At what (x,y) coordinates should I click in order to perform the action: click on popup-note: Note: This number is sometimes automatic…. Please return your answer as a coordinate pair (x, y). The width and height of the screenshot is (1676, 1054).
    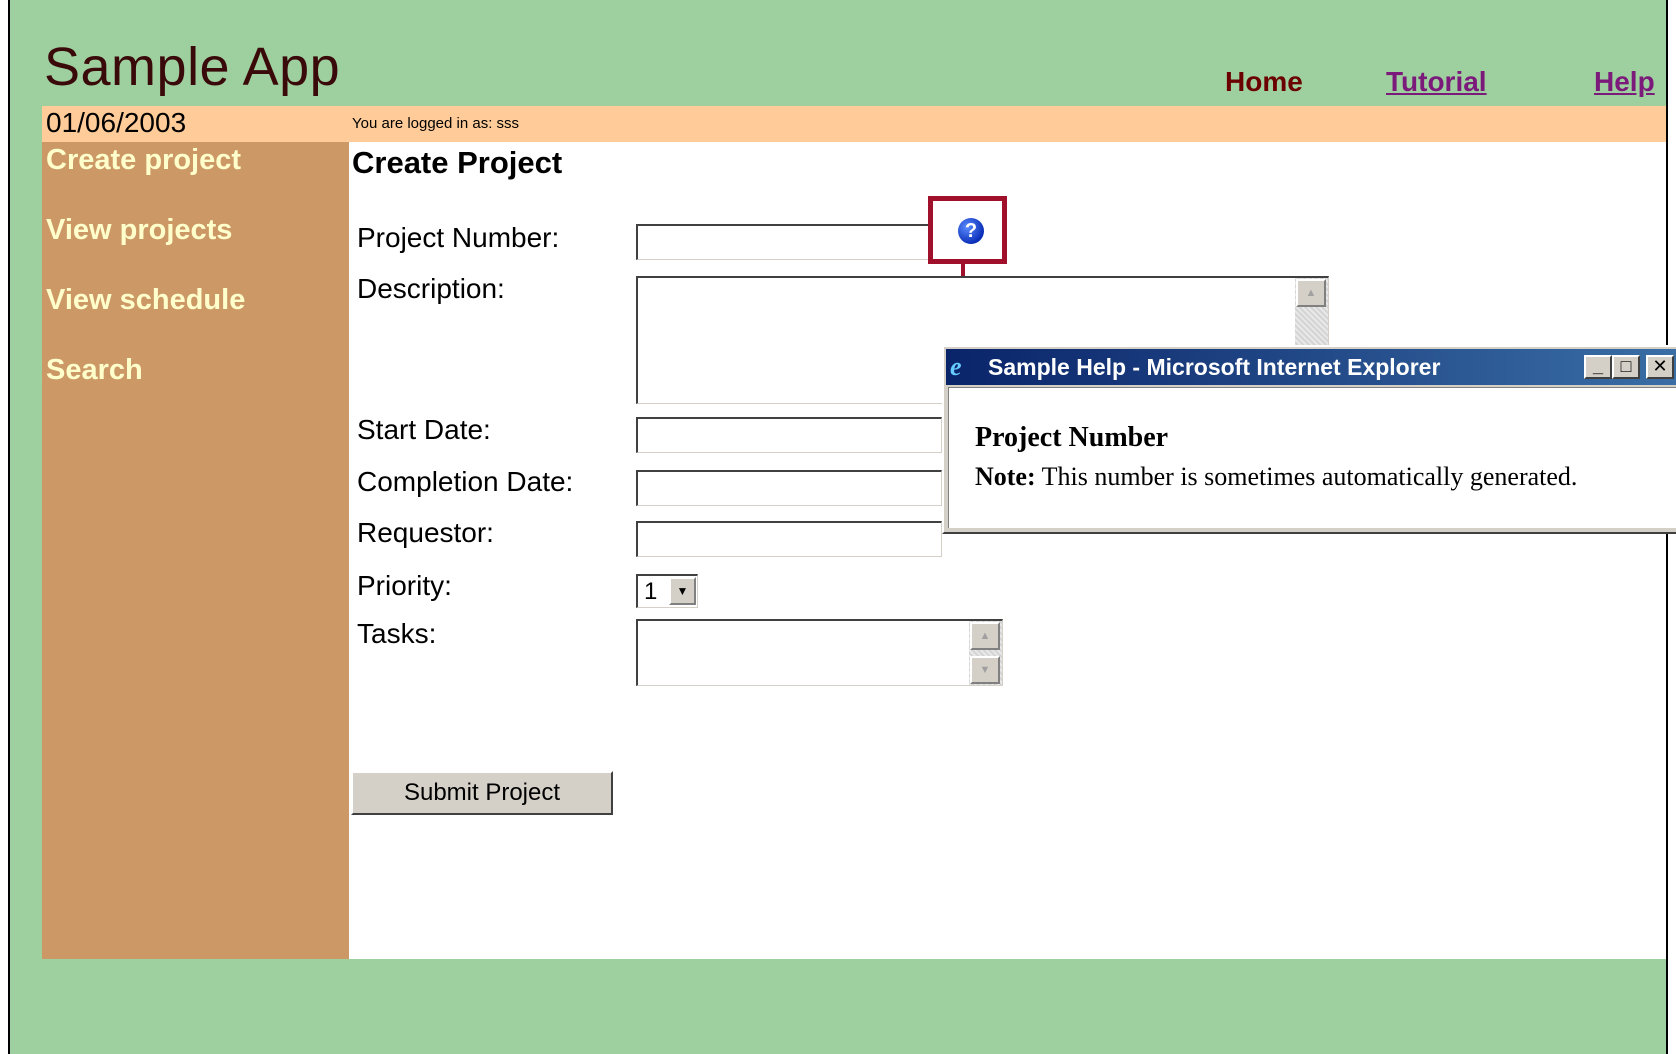
    Looking at the image, I should click on (1276, 477).